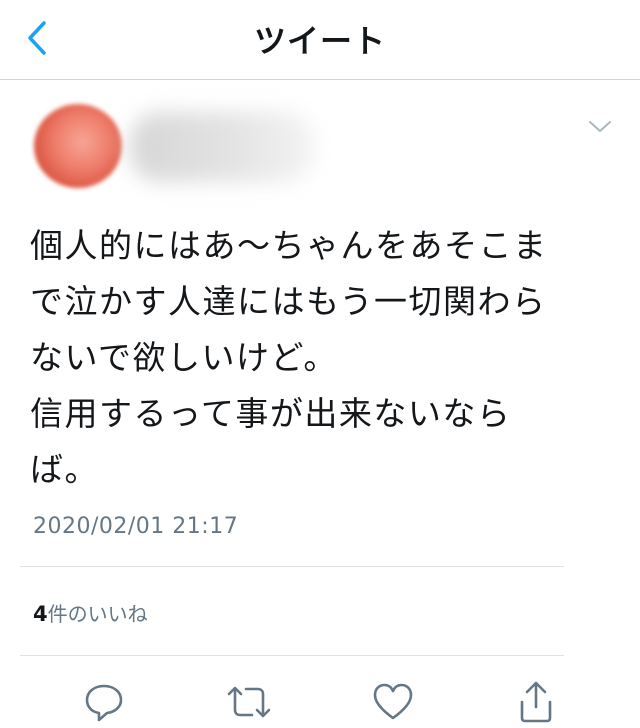 This screenshot has height=728, width=640. Describe the element at coordinates (222, 147) in the screenshot. I see `author-name-redacted` at that location.